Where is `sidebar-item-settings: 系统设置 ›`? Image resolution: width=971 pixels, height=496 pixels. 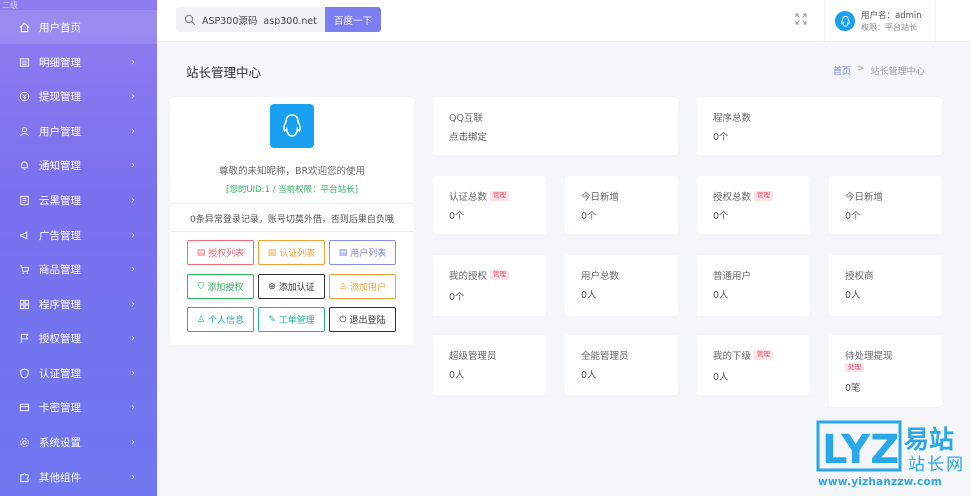 sidebar-item-settings: 系统设置 › is located at coordinates (78, 442).